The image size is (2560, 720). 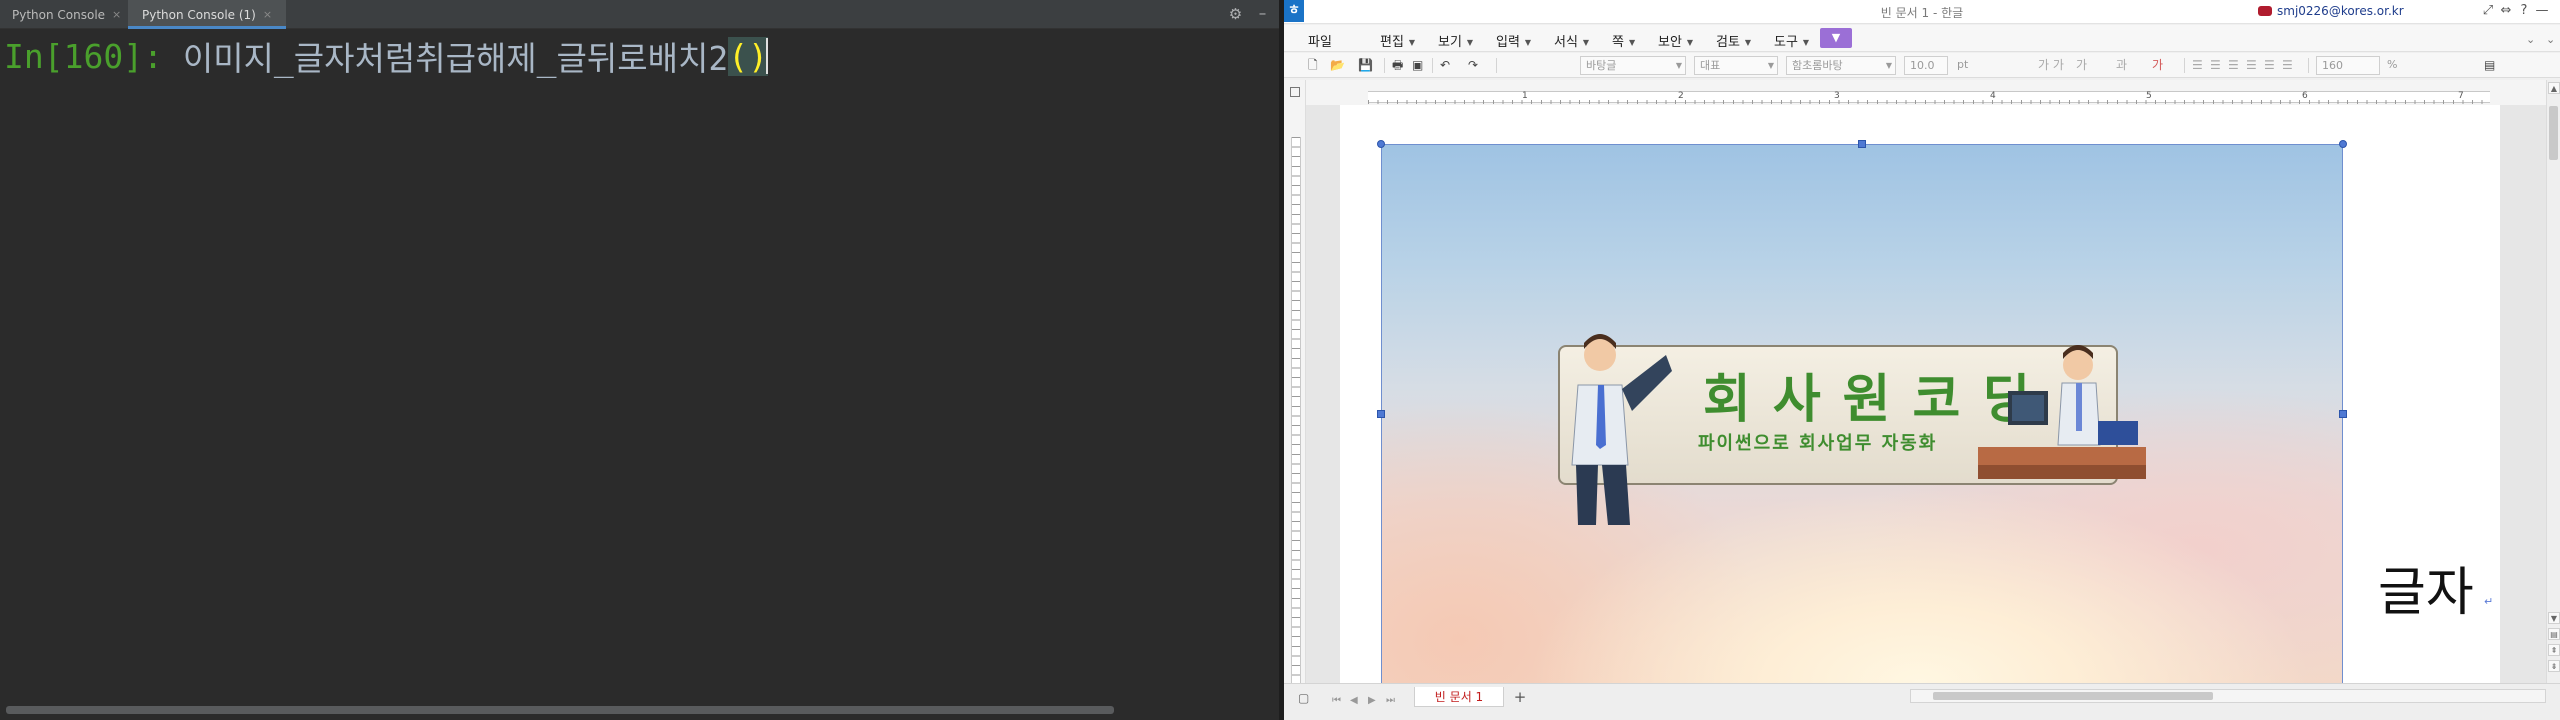 What do you see at coordinates (1295, 92) in the screenshot?
I see `ruler-corner` at bounding box center [1295, 92].